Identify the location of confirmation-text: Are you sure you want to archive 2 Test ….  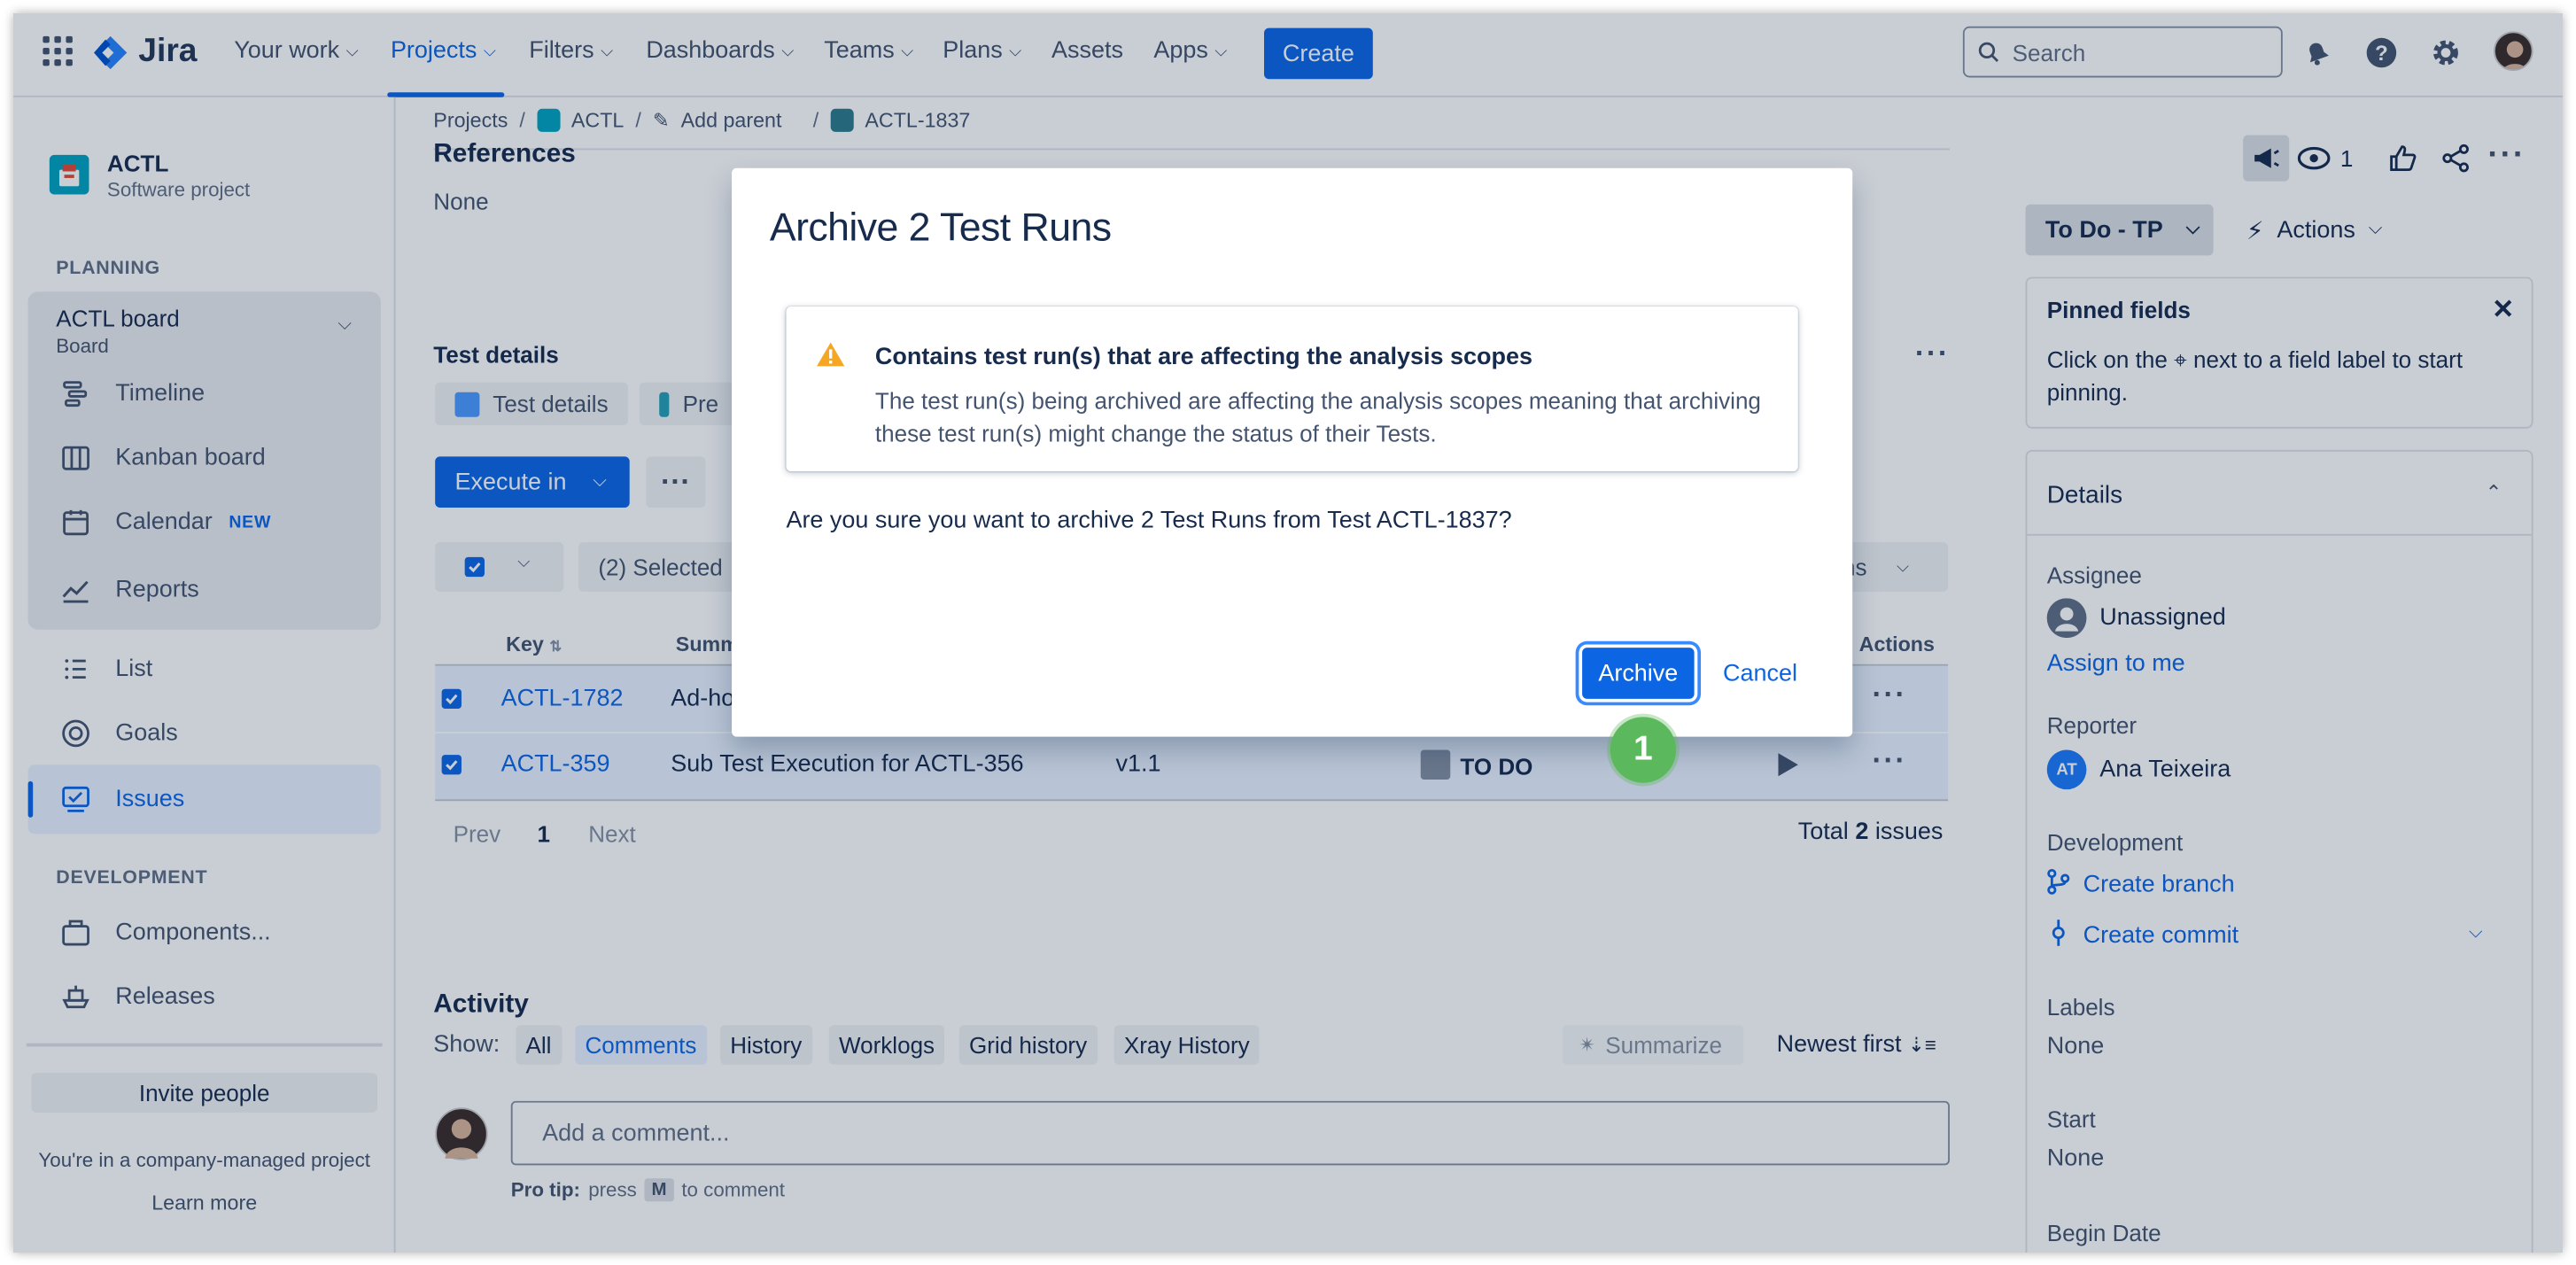
(1149, 521).